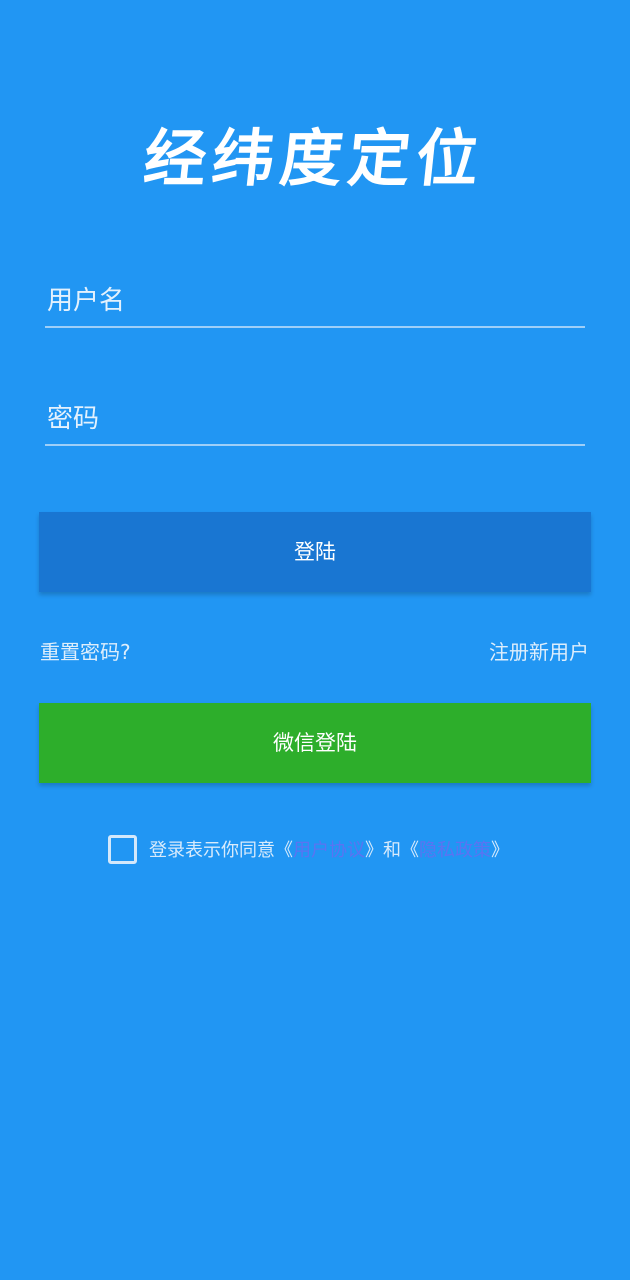  I want to click on login-button: 登陆, so click(315, 552).